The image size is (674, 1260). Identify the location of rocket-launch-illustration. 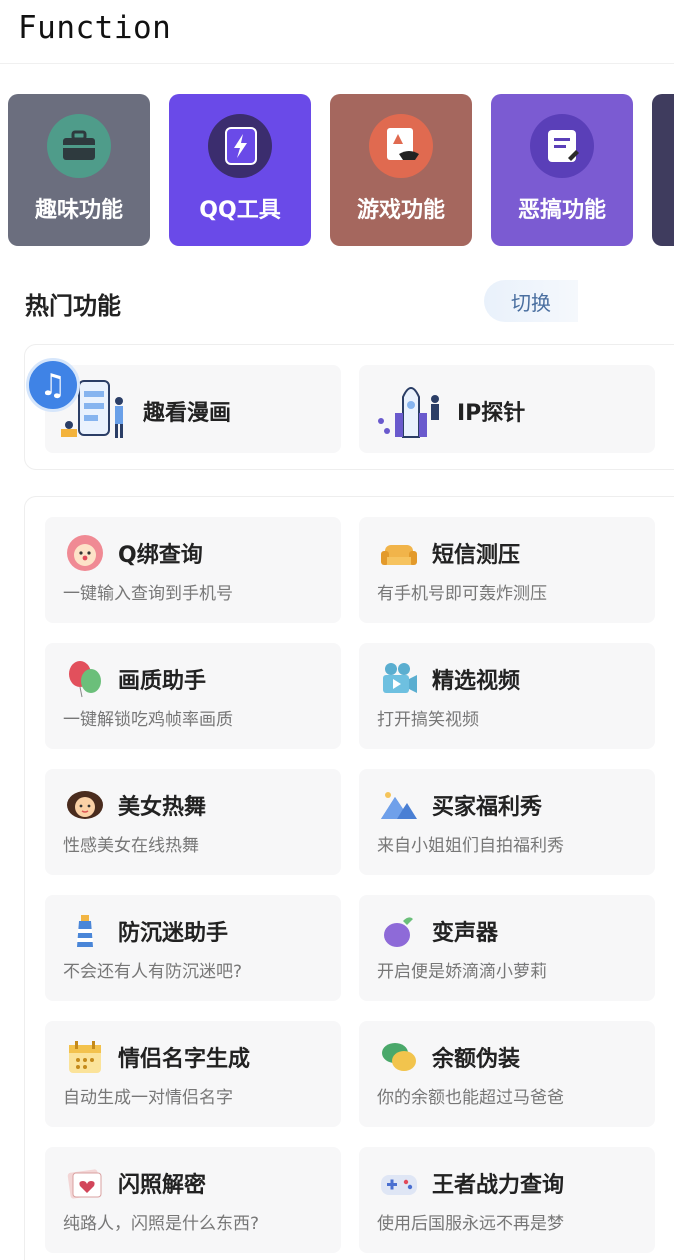
(415, 411).